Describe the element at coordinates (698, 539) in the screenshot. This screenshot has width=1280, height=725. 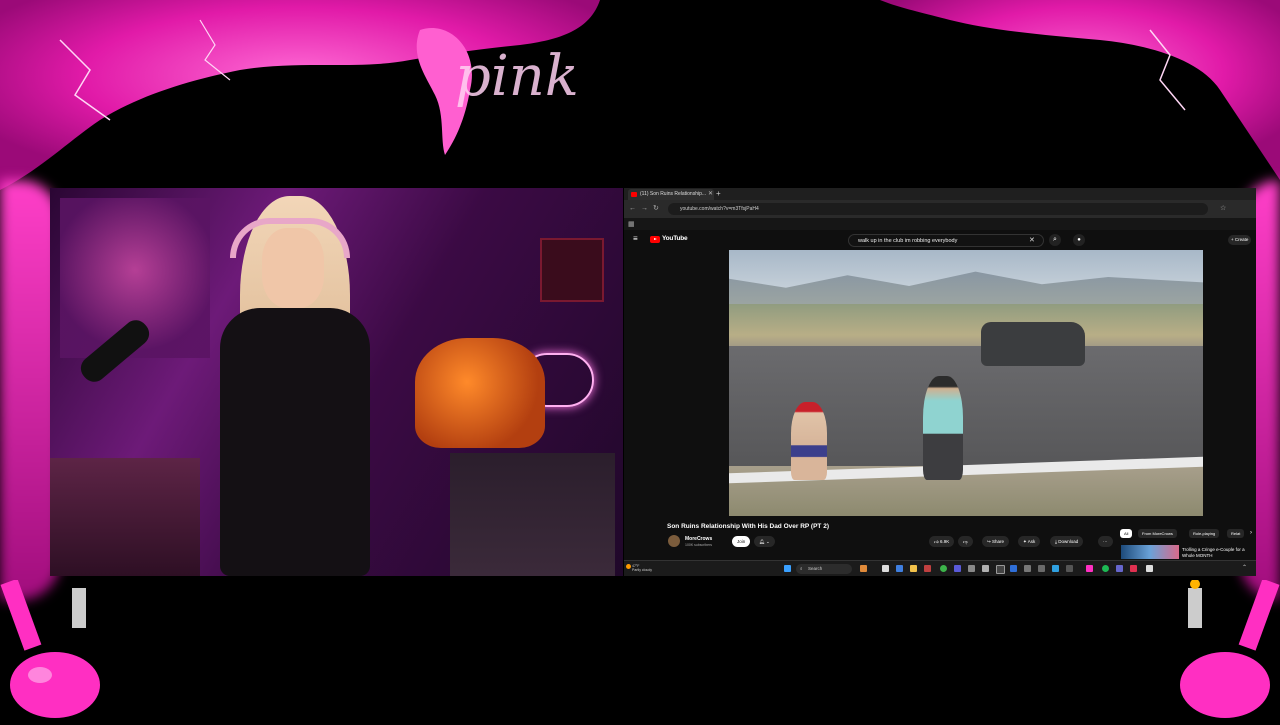
I see `channel-name: MoreCrows` at that location.